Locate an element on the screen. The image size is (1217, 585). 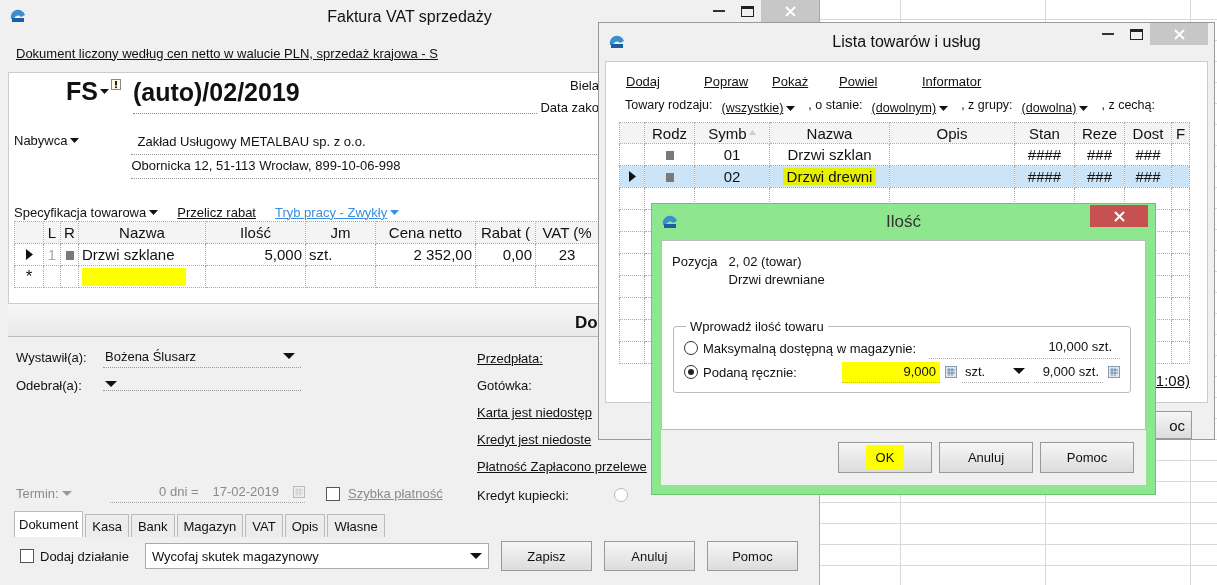
filter-dropdown: (dowolnym) is located at coordinates (910, 108).